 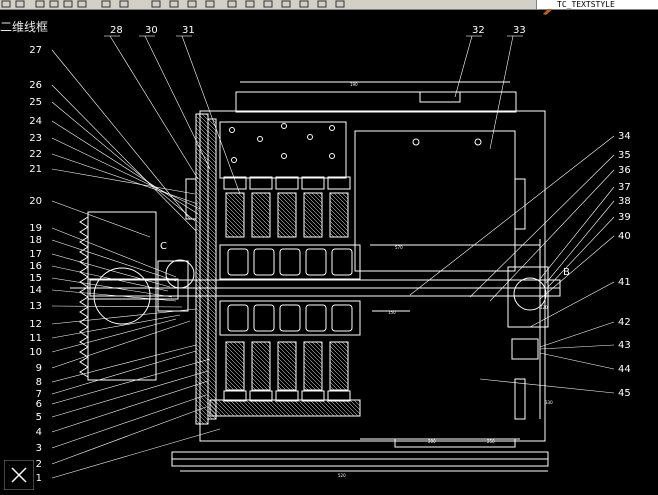 I want to click on command-input: TC_TEXTSTYLE, so click(x=597, y=4).